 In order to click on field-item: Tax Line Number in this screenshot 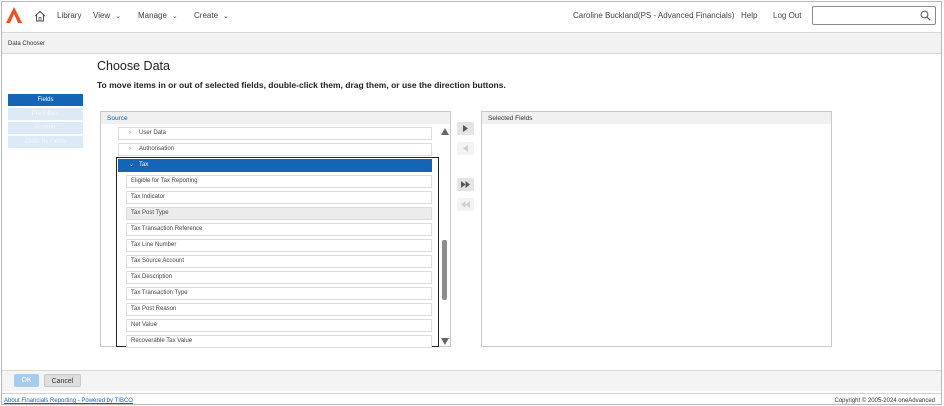, I will do `click(279, 245)`.